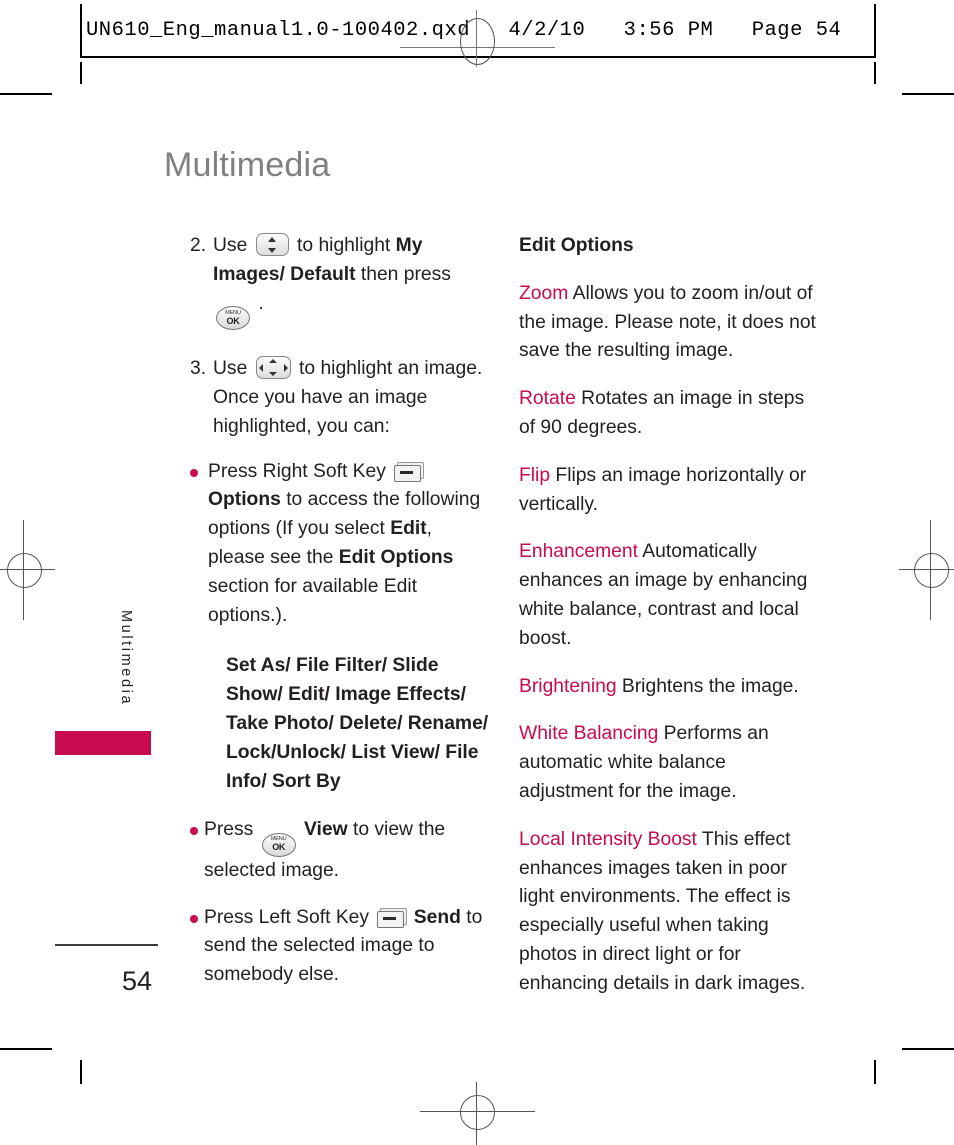  Describe the element at coordinates (272, 244) in the screenshot. I see `nav-updown-key-icon` at that location.